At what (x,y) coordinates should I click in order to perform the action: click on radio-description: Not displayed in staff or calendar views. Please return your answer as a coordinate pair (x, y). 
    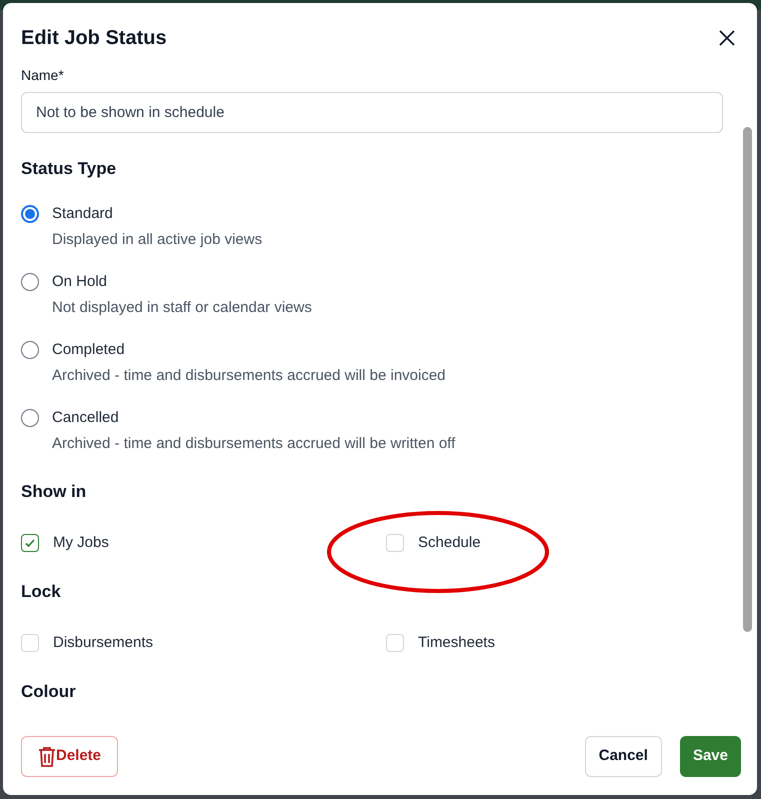
    Looking at the image, I should click on (182, 308).